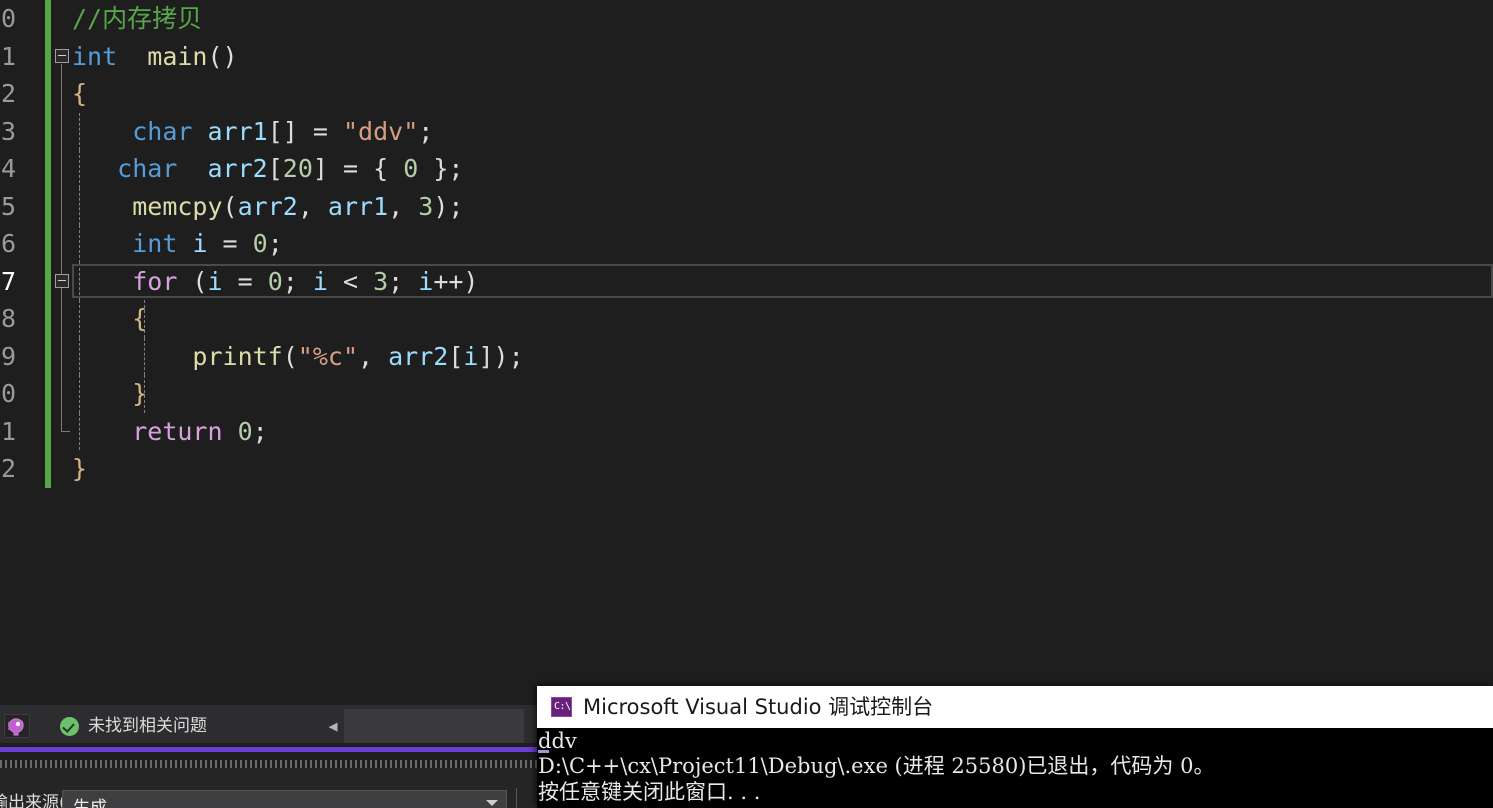  What do you see at coordinates (746, 169) in the screenshot?
I see `code-line: 4 char arr2[20] = { 0 };` at bounding box center [746, 169].